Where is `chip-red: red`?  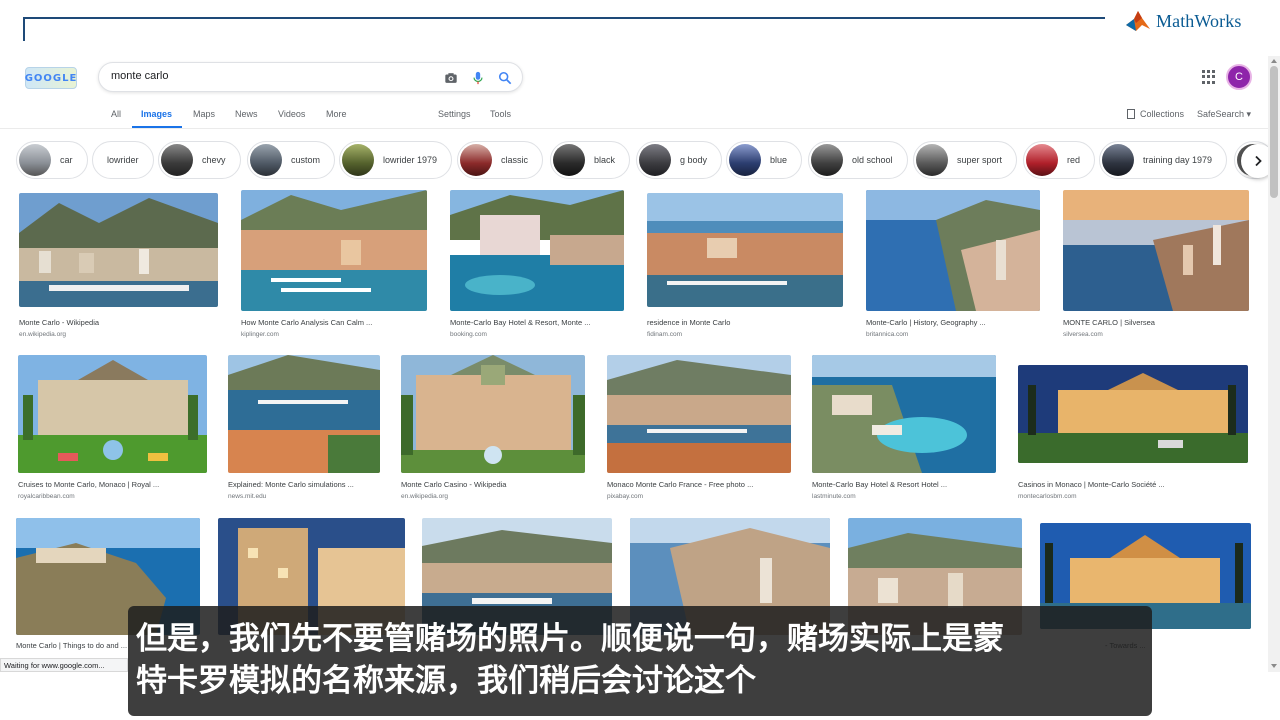
chip-red: red is located at coordinates (1059, 160).